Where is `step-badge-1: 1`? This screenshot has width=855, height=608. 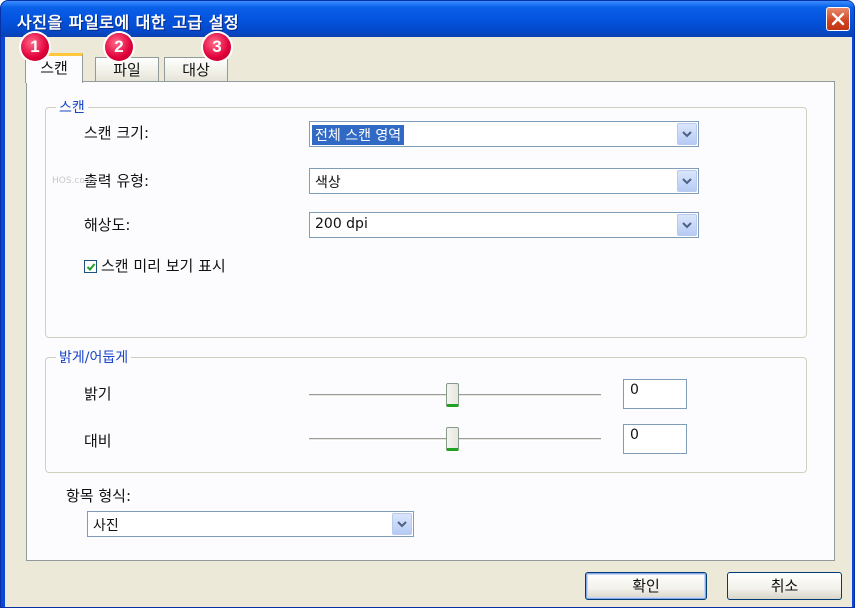 step-badge-1: 1 is located at coordinates (35, 47).